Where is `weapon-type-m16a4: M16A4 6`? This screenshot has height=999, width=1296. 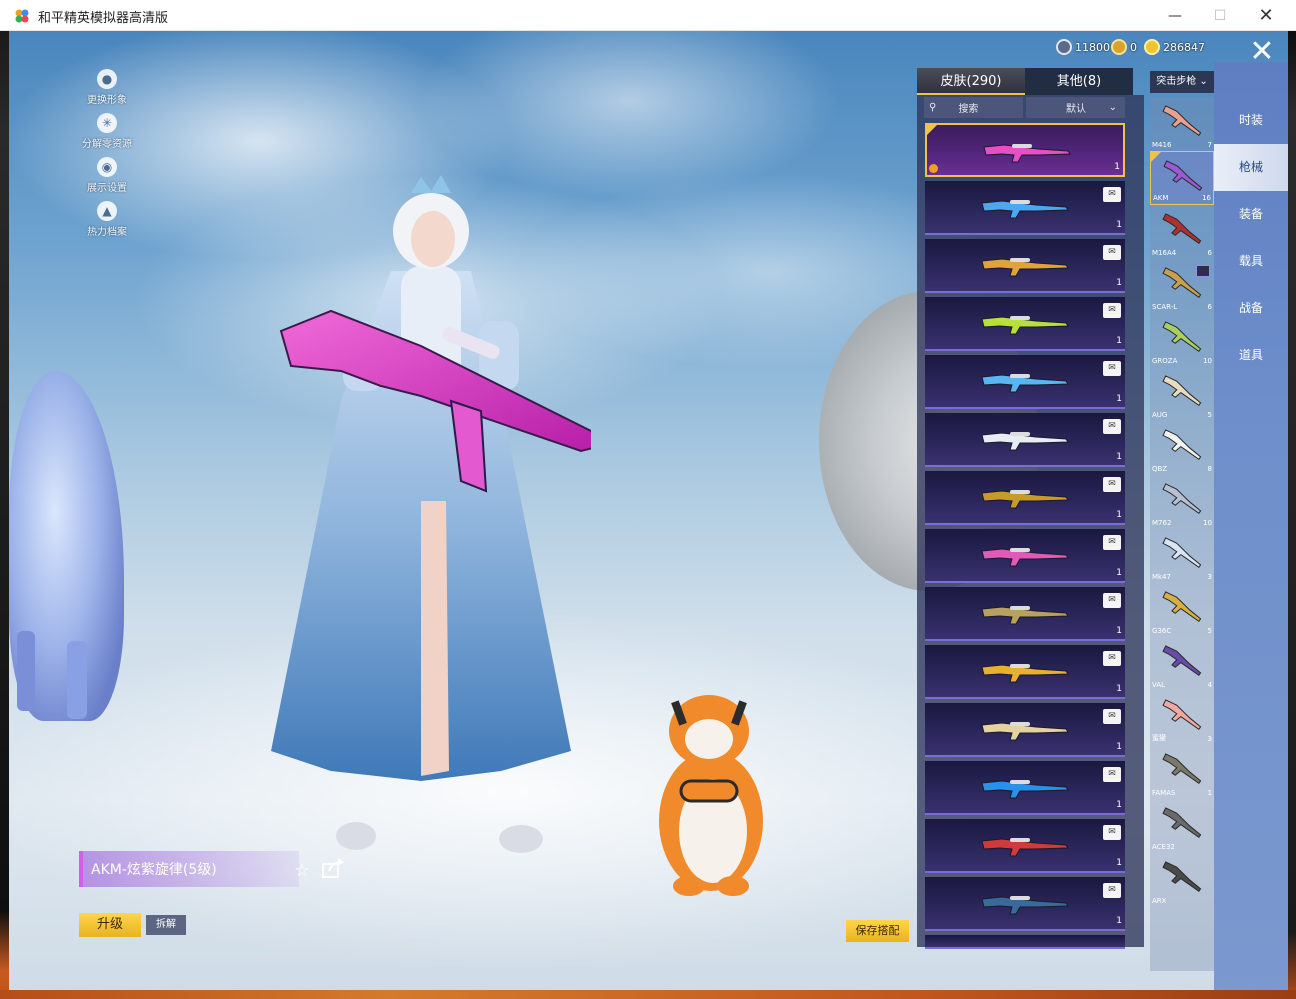
weapon-type-m16a4: M16A4 6 is located at coordinates (1182, 232).